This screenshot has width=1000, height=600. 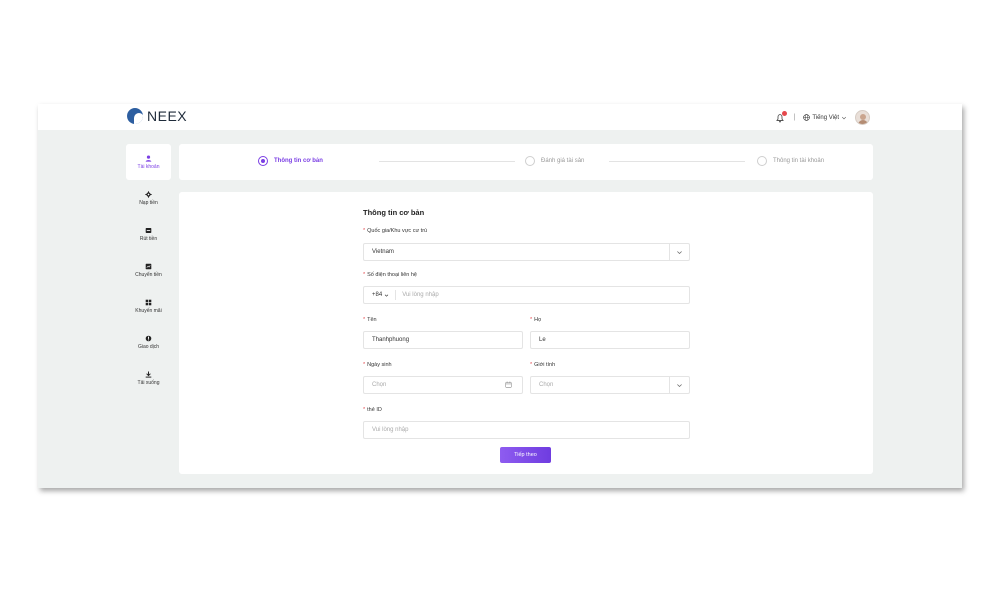 I want to click on step-label: Thông tin cơ bản, so click(x=298, y=161).